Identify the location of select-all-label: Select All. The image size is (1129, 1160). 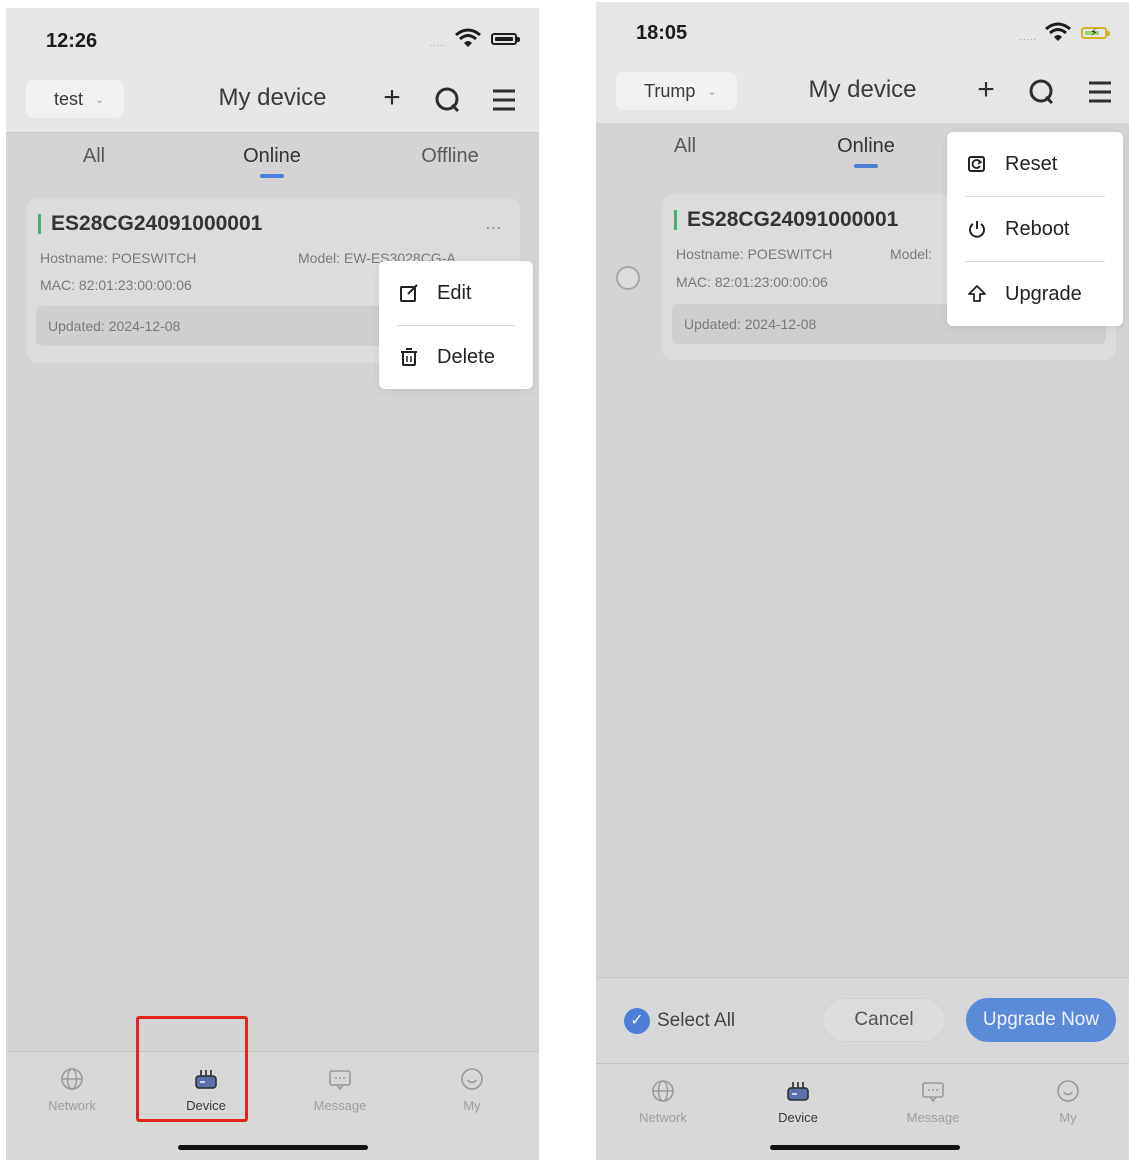
(696, 1021).